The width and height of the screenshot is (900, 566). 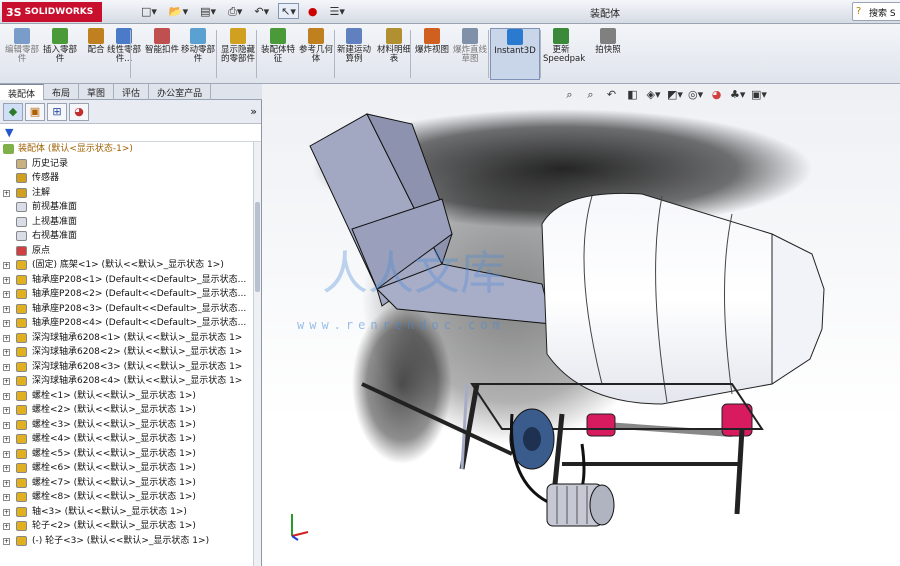 I want to click on command-label: 爆炸视图, so click(x=431, y=50).